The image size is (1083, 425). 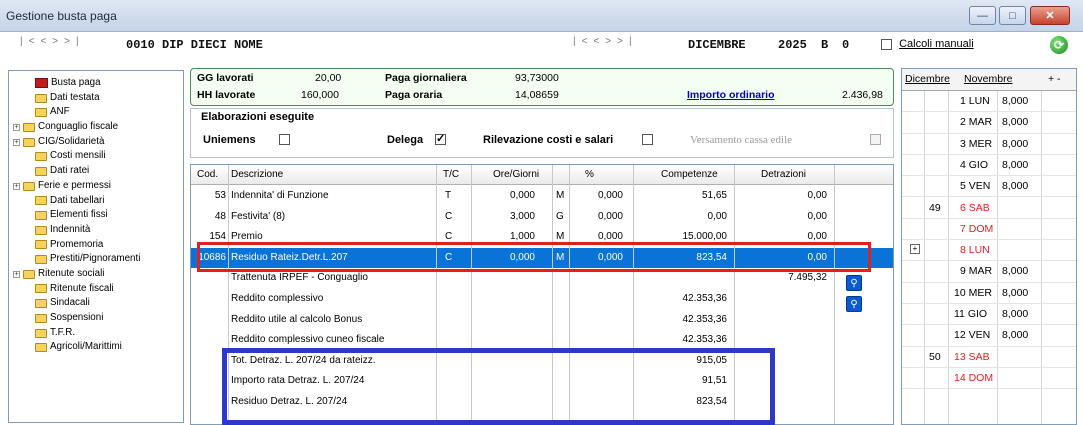 What do you see at coordinates (98, 112) in the screenshot?
I see `tree-item: ANF` at bounding box center [98, 112].